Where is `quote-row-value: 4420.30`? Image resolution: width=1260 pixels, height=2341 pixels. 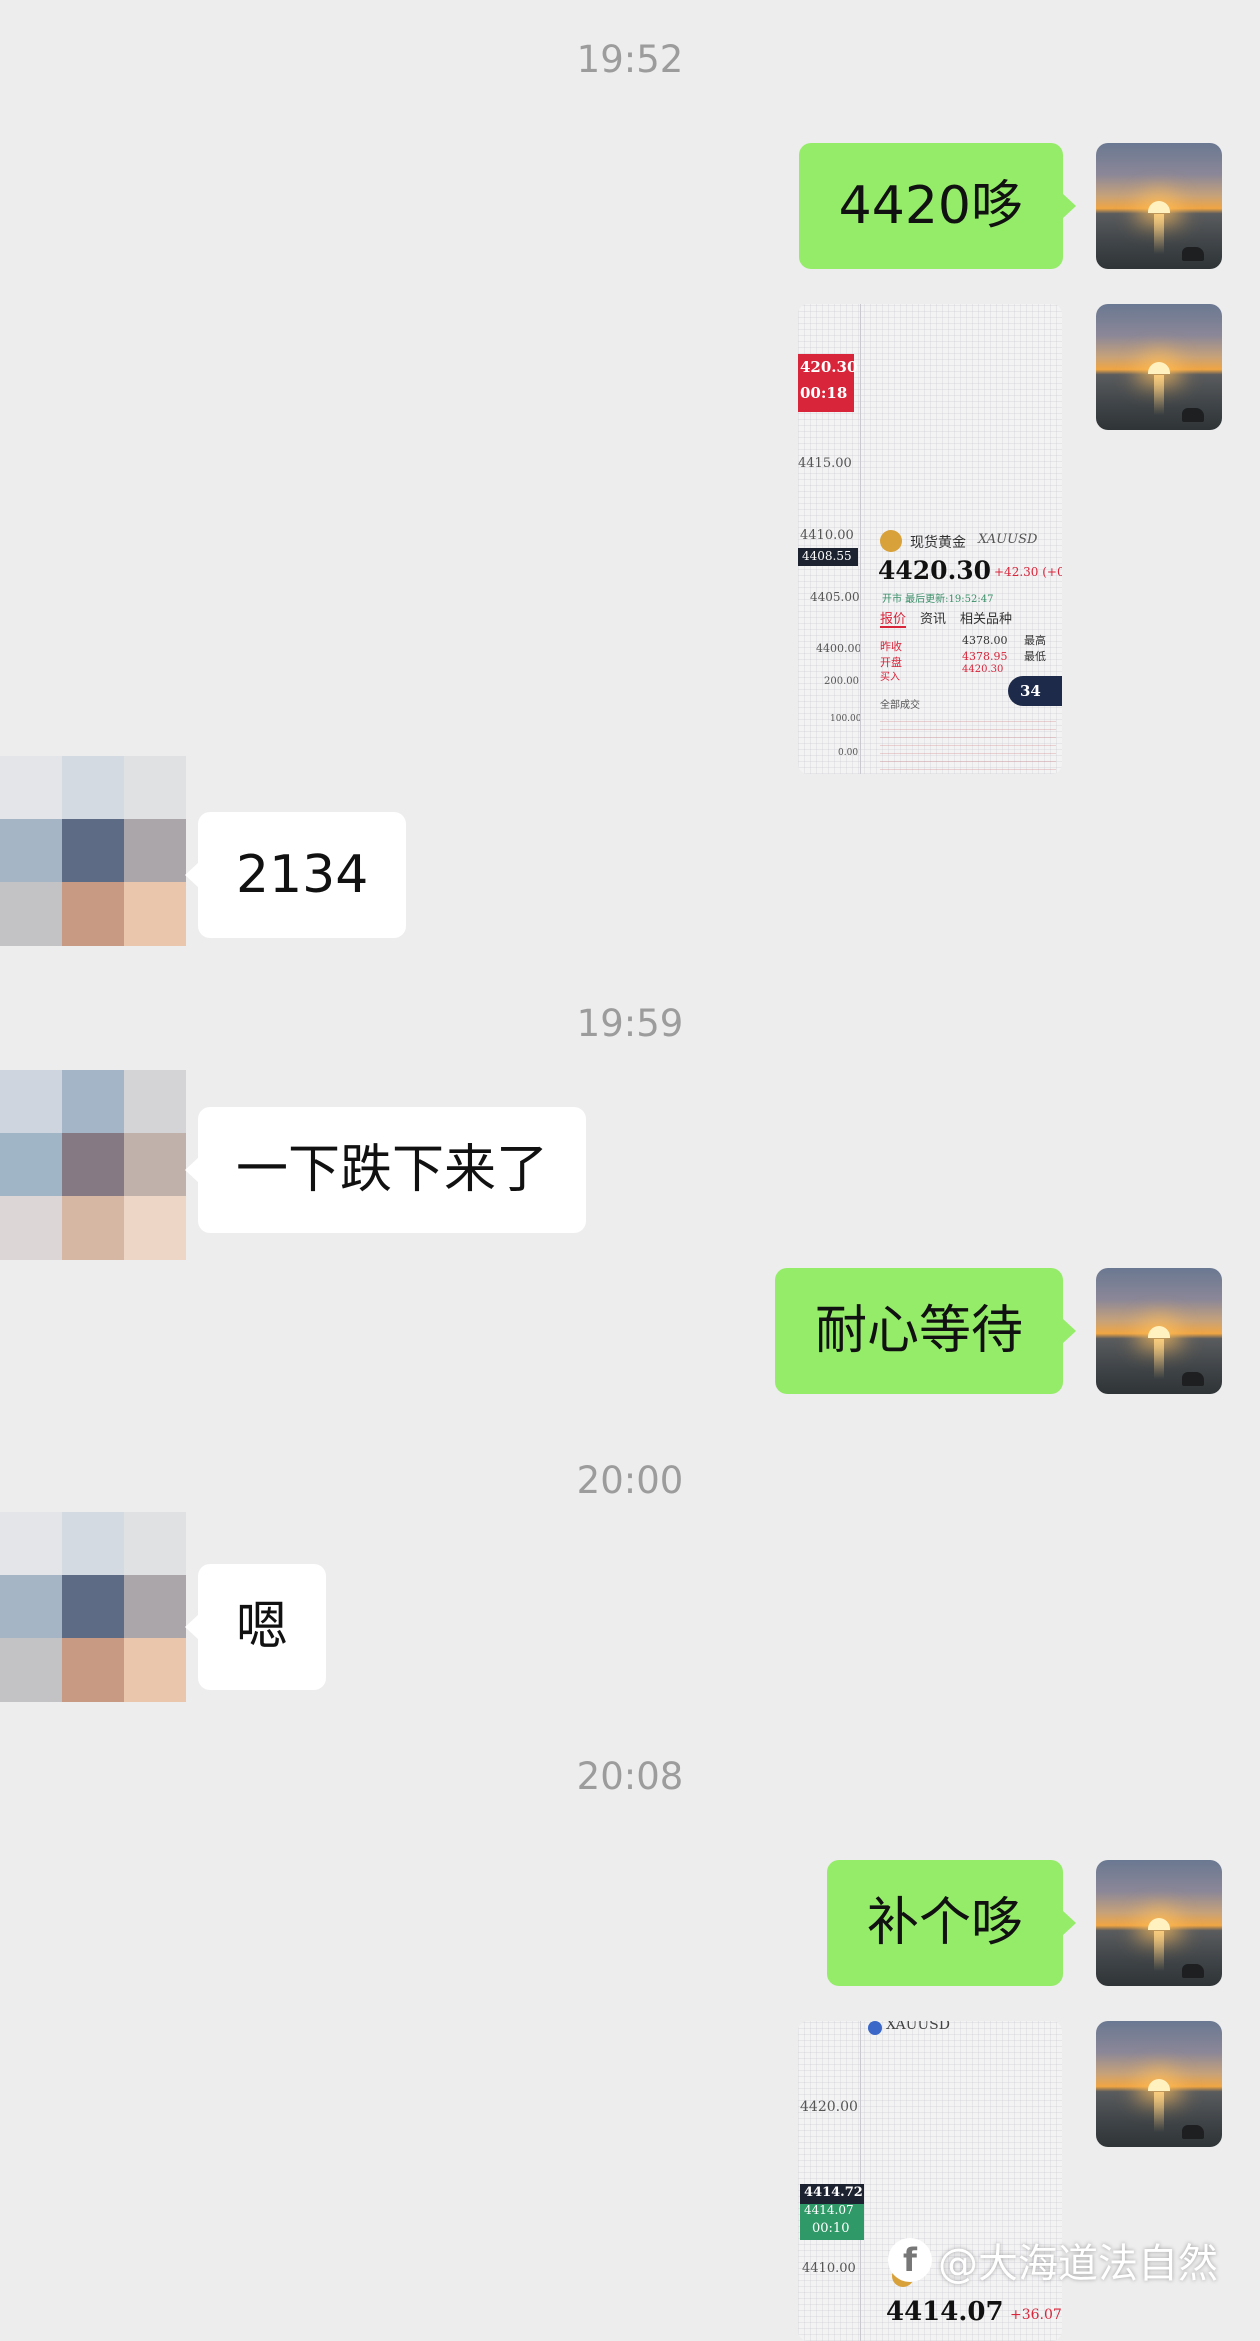
quote-row-value: 4420.30 is located at coordinates (983, 669).